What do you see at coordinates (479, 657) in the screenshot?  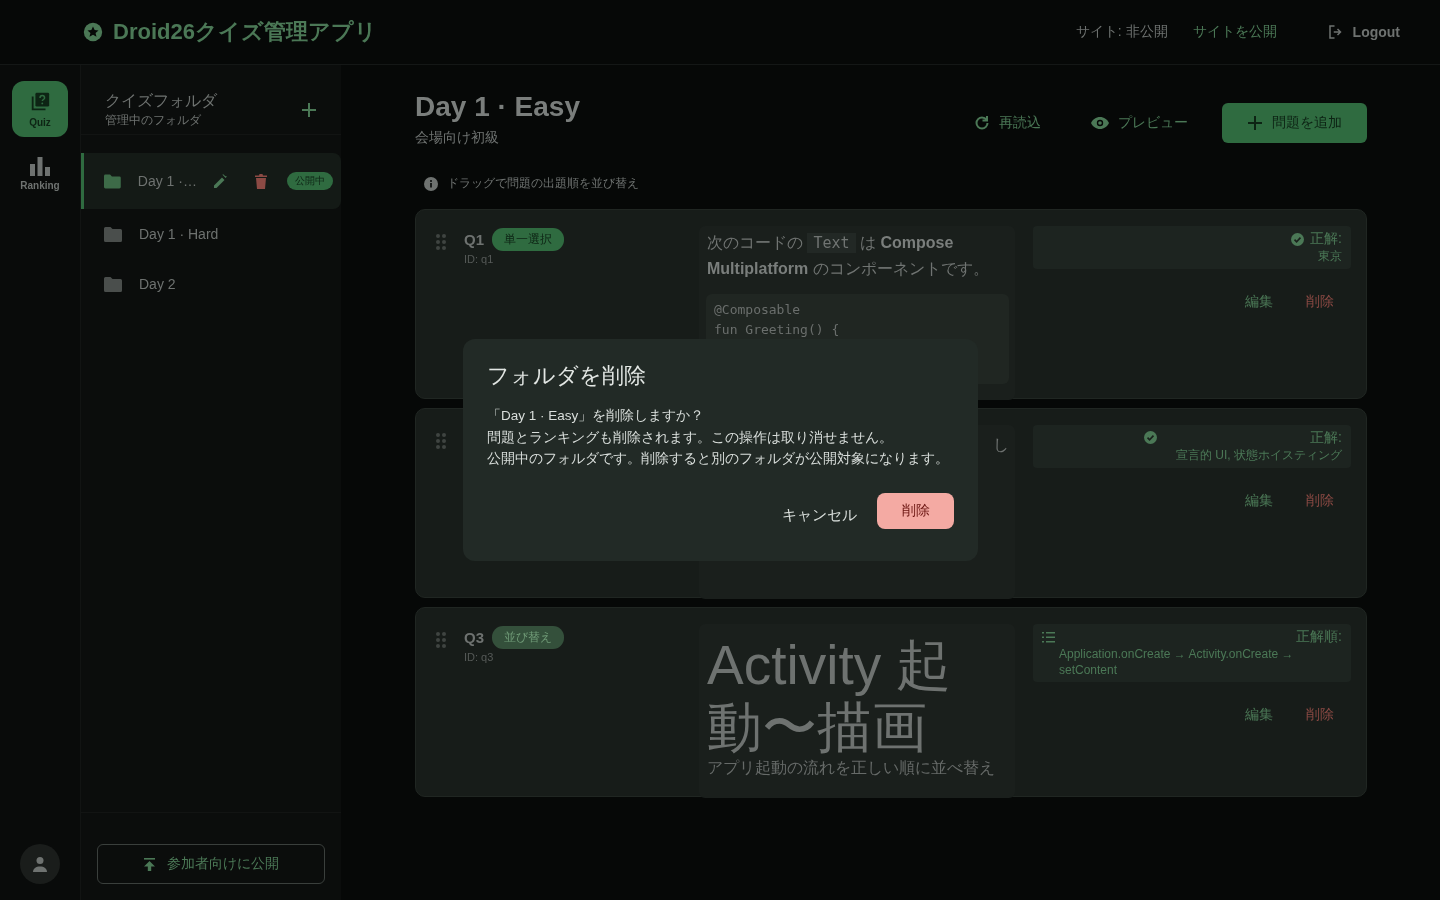 I see `question-id: ID: q3` at bounding box center [479, 657].